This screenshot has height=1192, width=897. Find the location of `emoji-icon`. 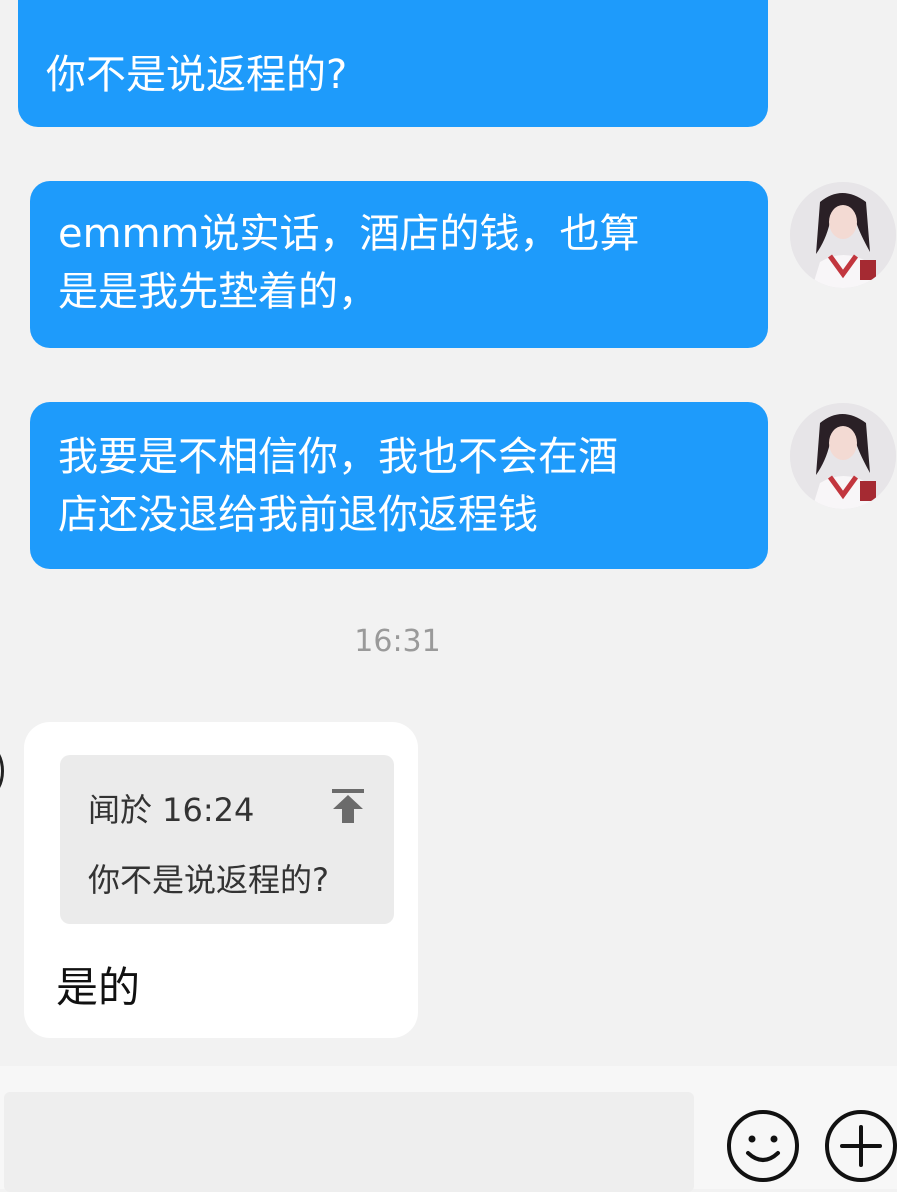

emoji-icon is located at coordinates (763, 1146).